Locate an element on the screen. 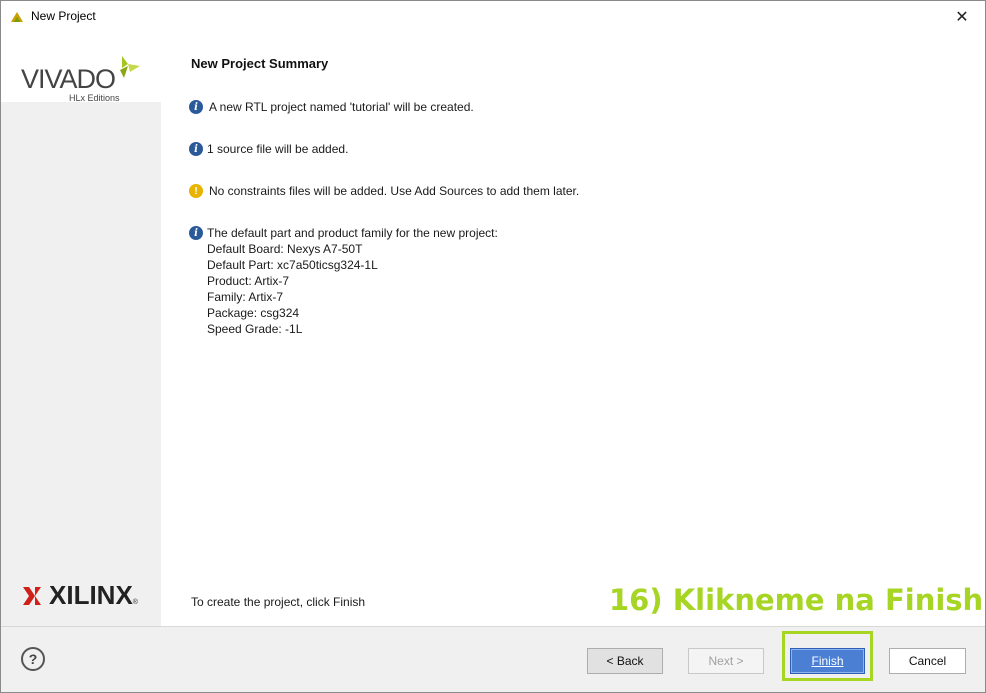 This screenshot has width=986, height=693. tutorial-annotation: 16) Klikneme na Finish is located at coordinates (796, 600).